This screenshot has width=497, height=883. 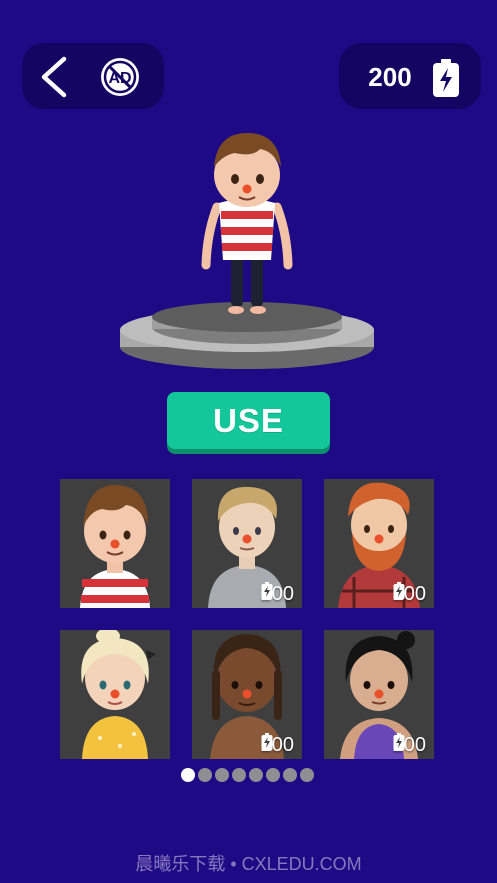 I want to click on back-button, so click(x=55, y=77).